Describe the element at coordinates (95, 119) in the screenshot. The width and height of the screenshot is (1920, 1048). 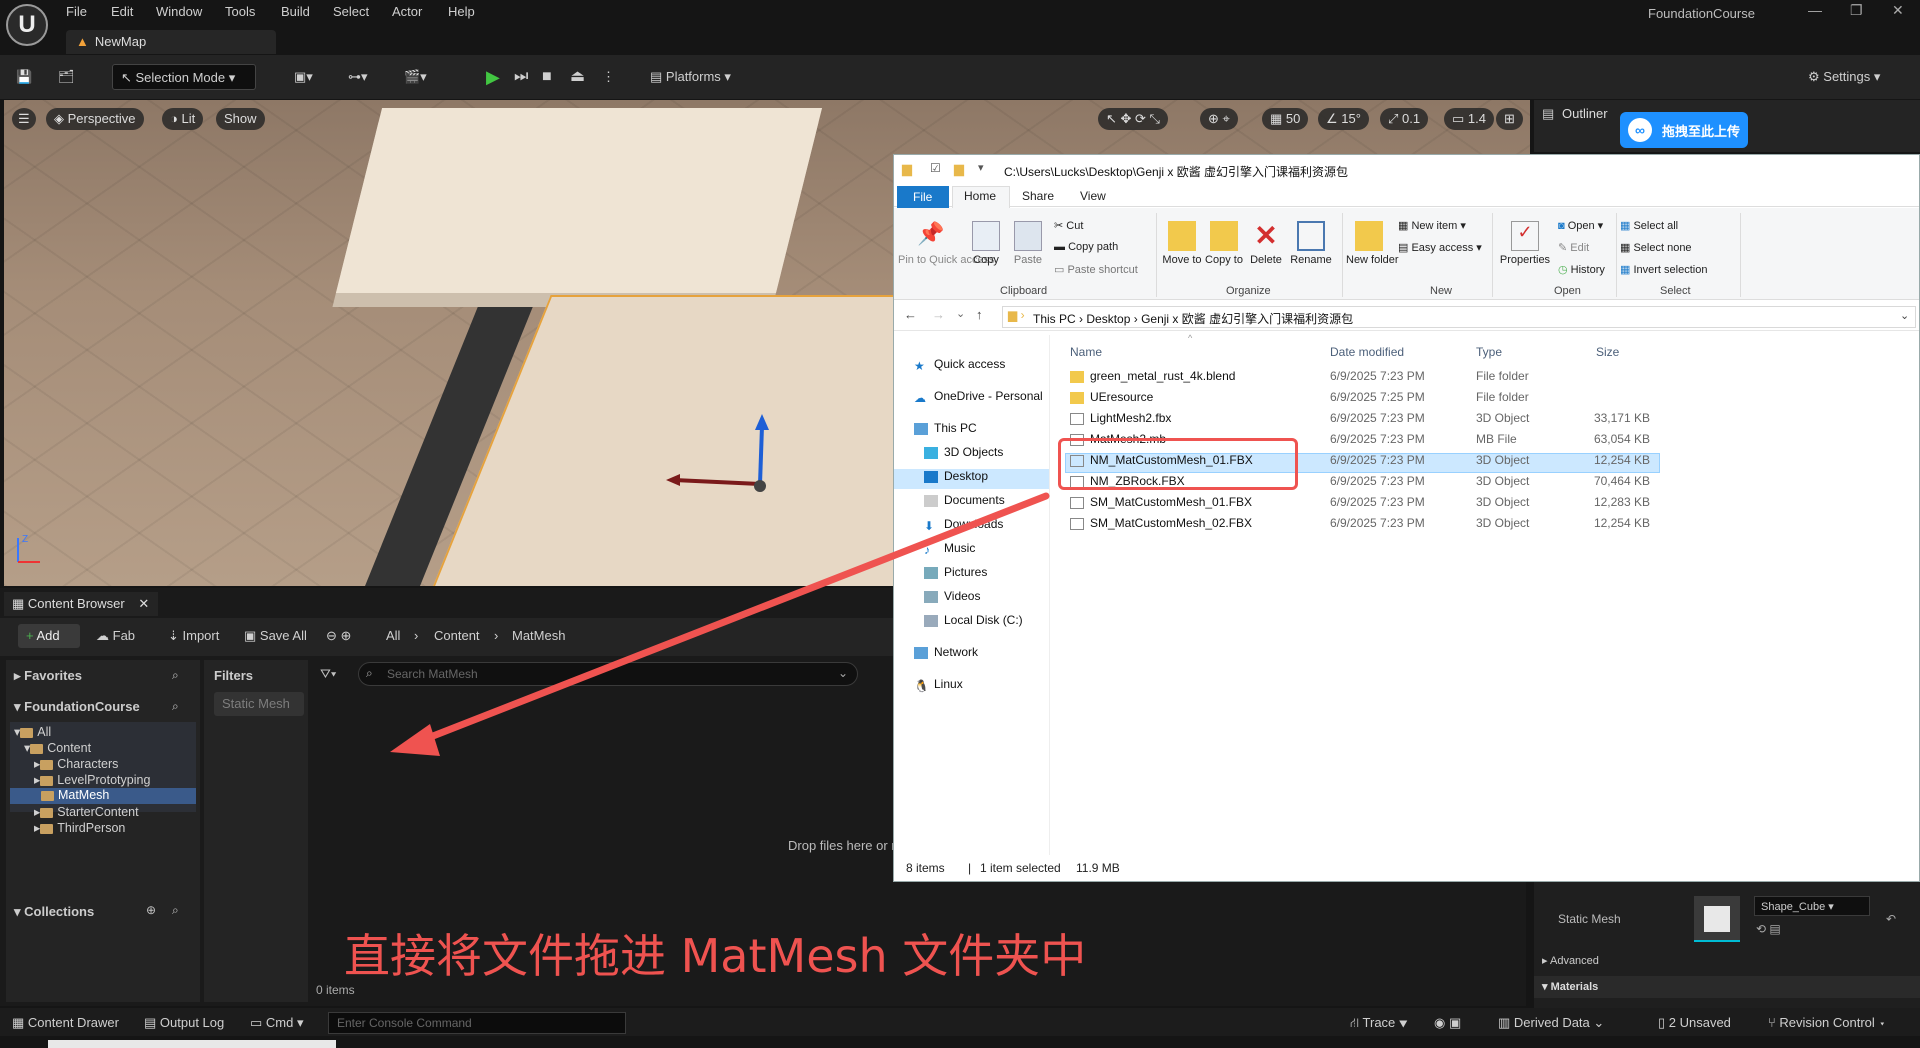
I see `perspective-button: ◈ Perspective` at that location.